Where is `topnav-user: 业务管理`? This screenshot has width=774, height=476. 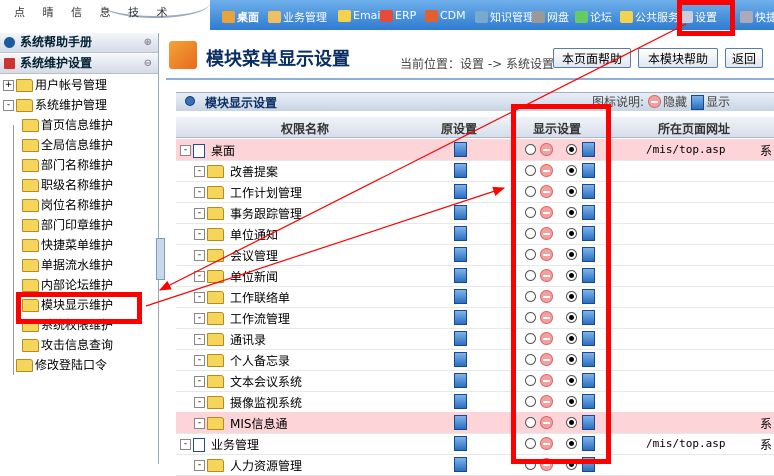
topnav-user: 业务管理 is located at coordinates (297, 17).